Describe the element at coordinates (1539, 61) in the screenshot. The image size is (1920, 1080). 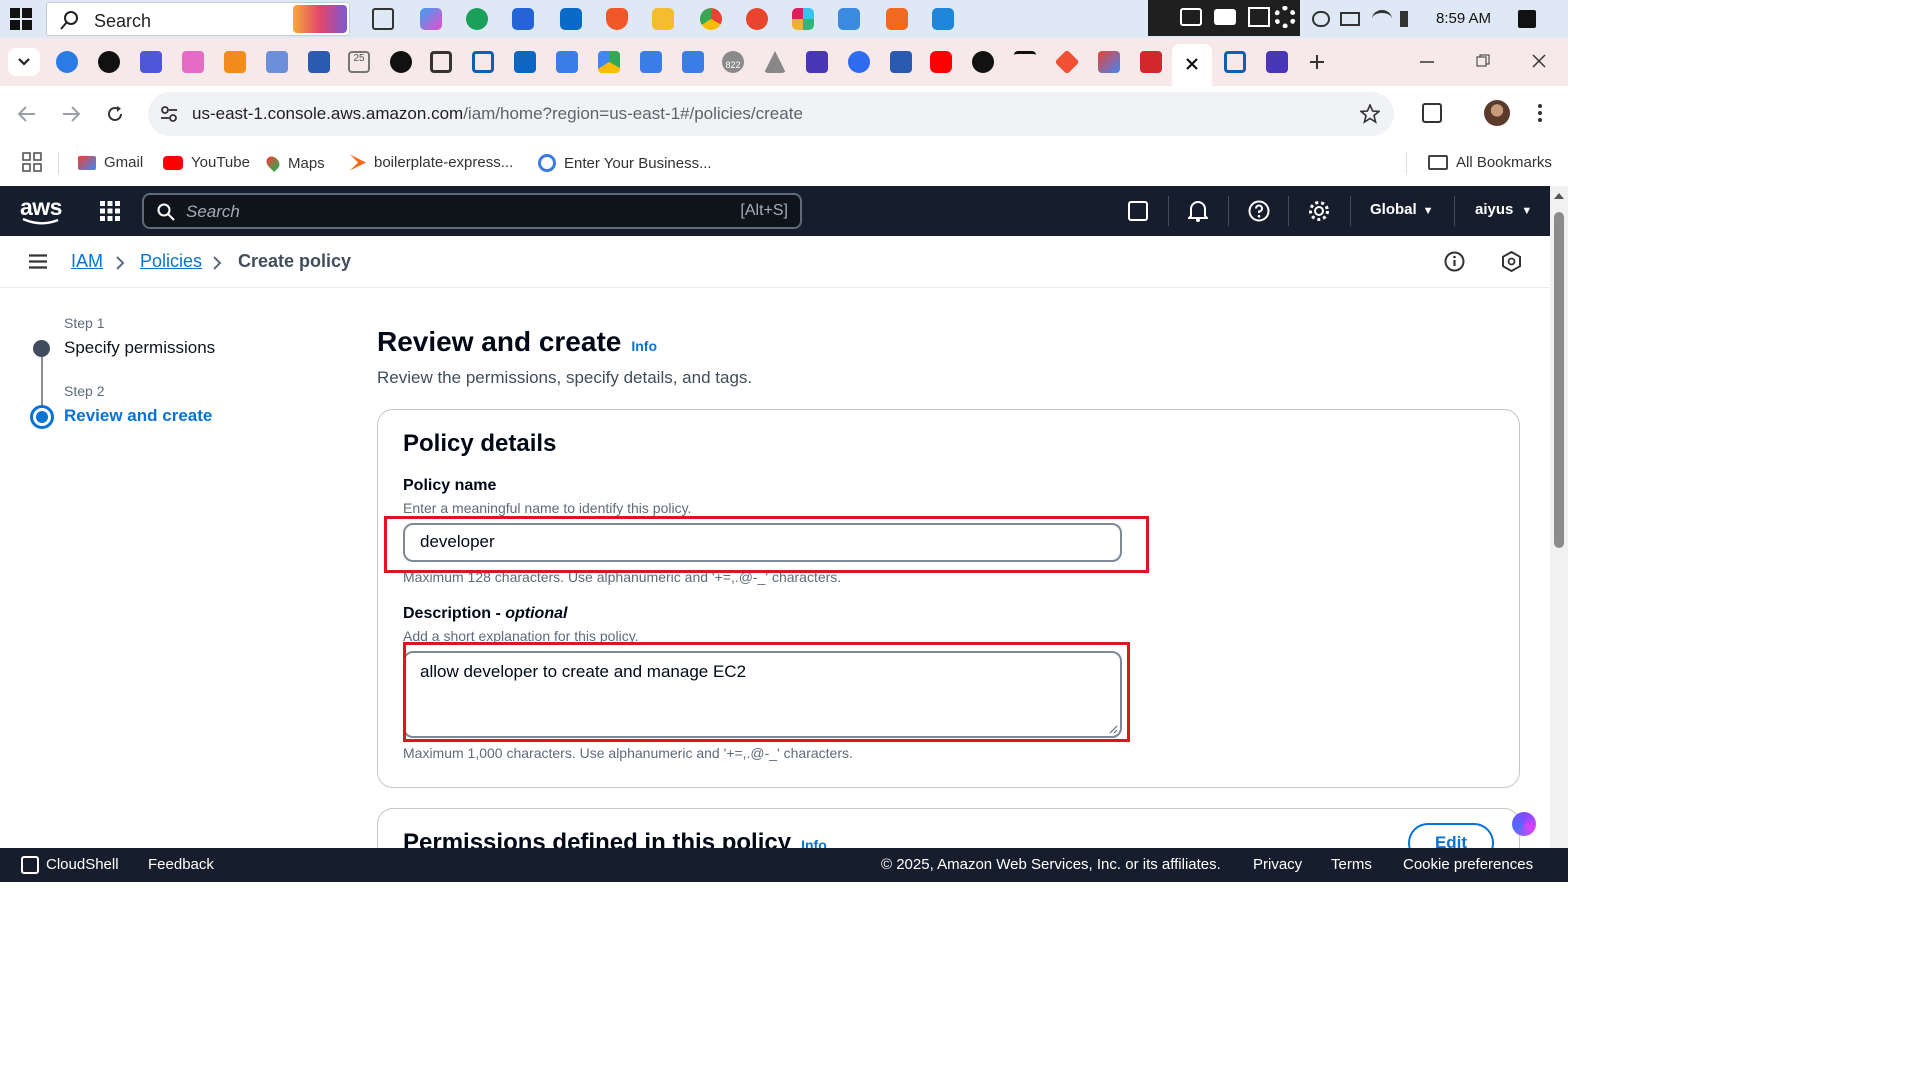
I see `window-close-icon` at that location.